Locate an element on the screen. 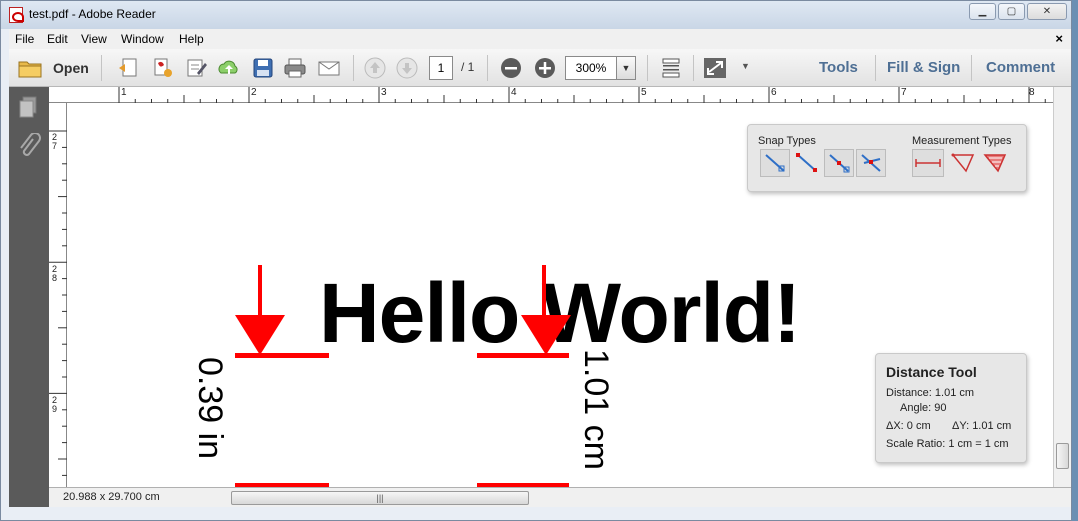 The width and height of the screenshot is (1078, 521). pdf-file-icon is located at coordinates (16, 15).